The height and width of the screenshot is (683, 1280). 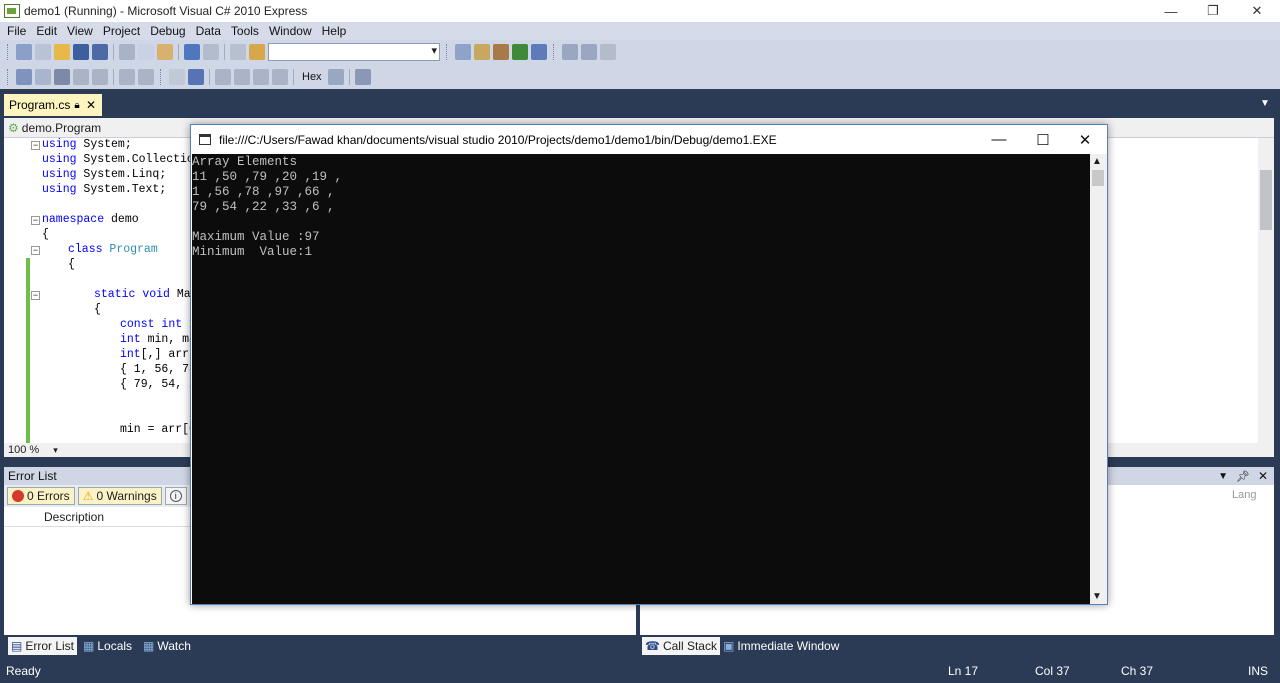 I want to click on warnings-filter-button: ⚠ 0 Warnings, so click(x=119, y=496).